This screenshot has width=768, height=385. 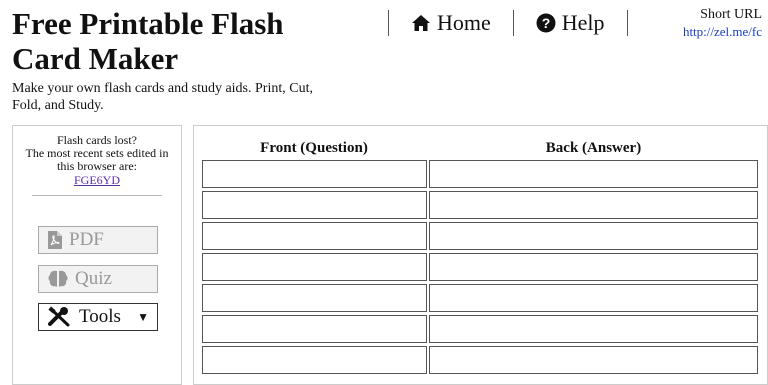 I want to click on home-link: Home, so click(x=451, y=23).